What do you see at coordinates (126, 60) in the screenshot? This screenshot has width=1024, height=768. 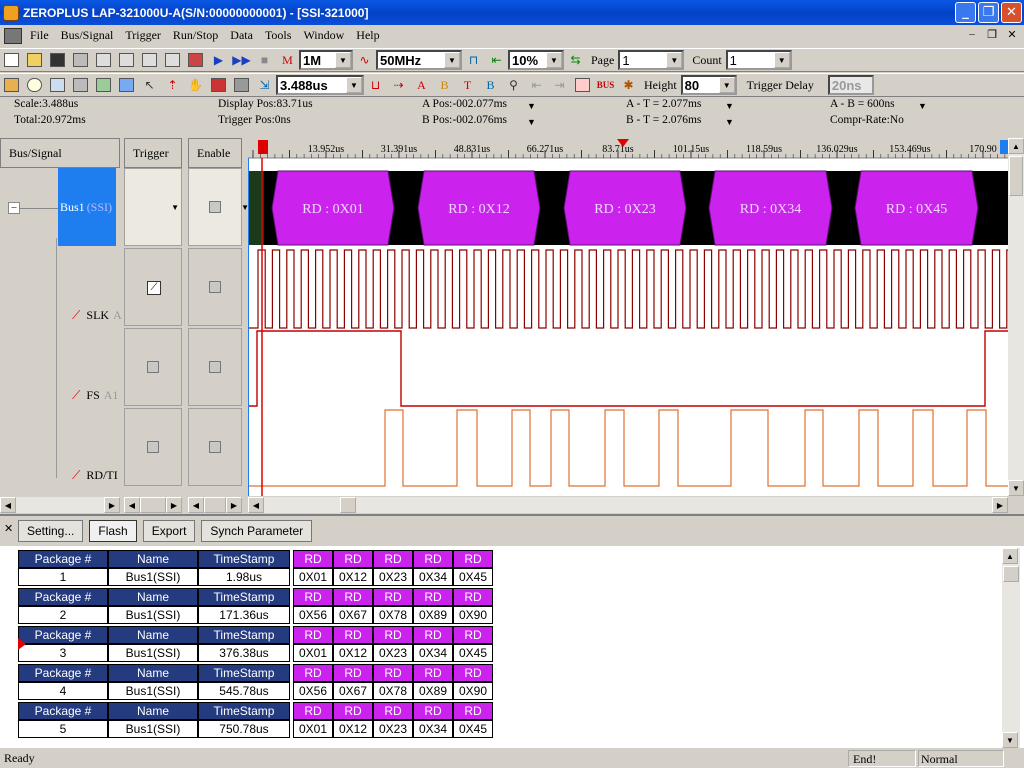 I see `bus-edit-icon` at bounding box center [126, 60].